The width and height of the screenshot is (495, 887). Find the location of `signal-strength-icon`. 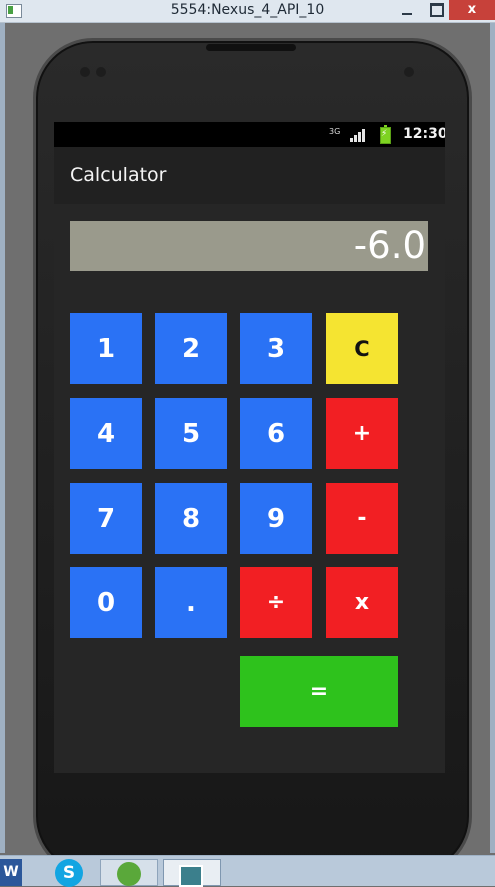

signal-strength-icon is located at coordinates (358, 135).